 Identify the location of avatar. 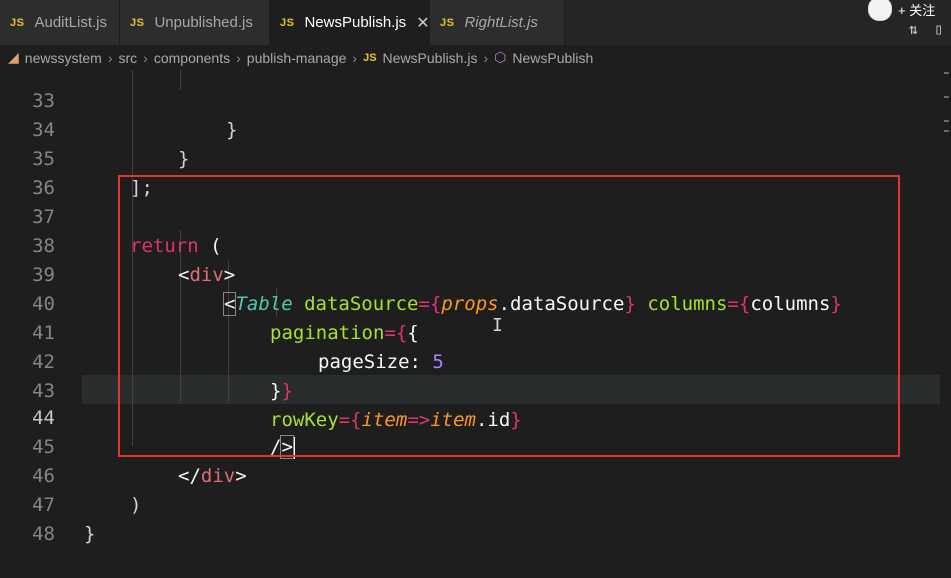
(880, 10).